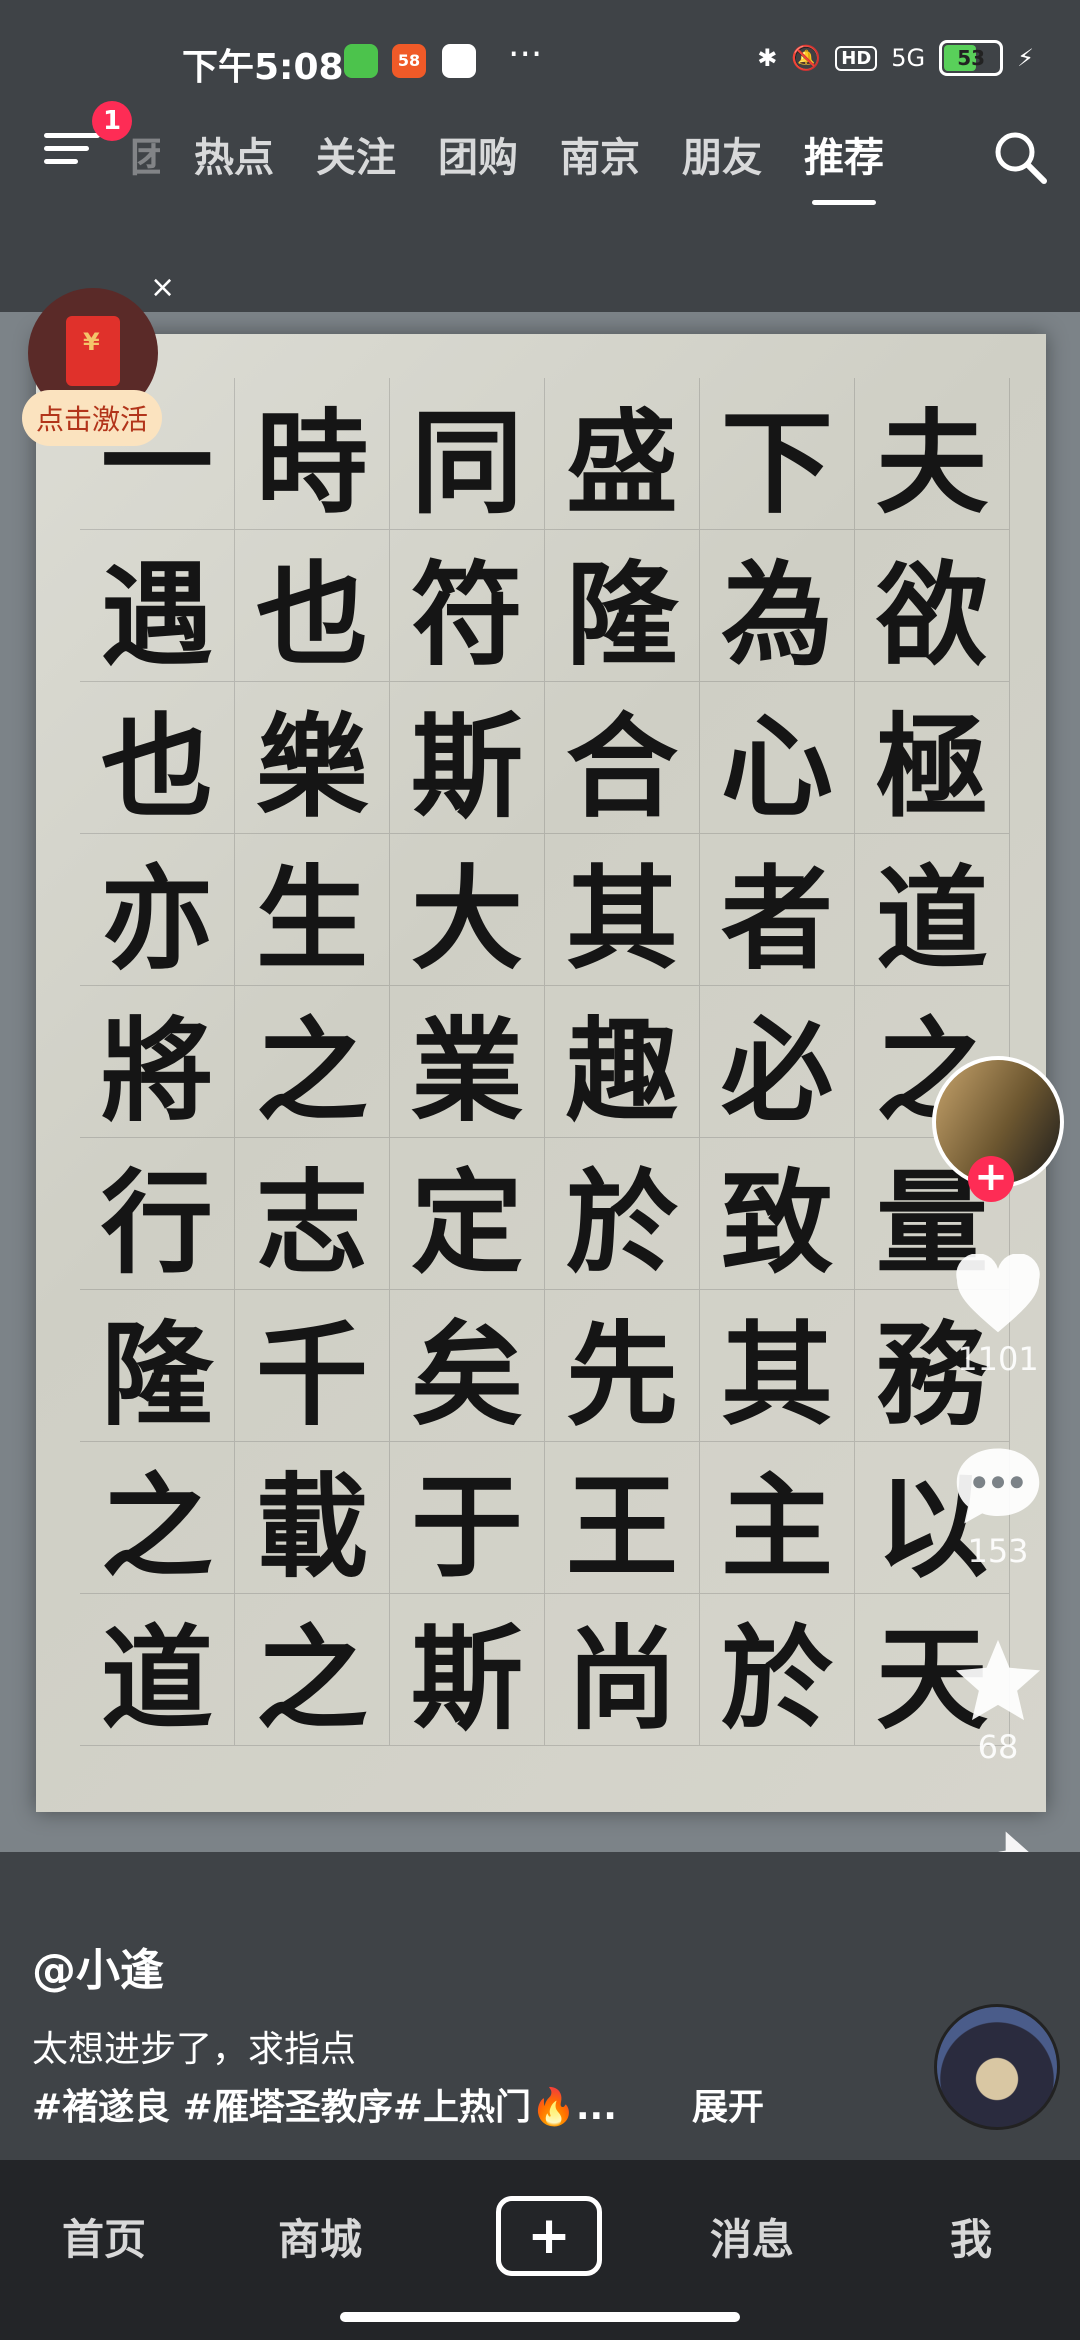 This screenshot has width=1080, height=2340. I want to click on calligraphy-character: 必, so click(777, 1062).